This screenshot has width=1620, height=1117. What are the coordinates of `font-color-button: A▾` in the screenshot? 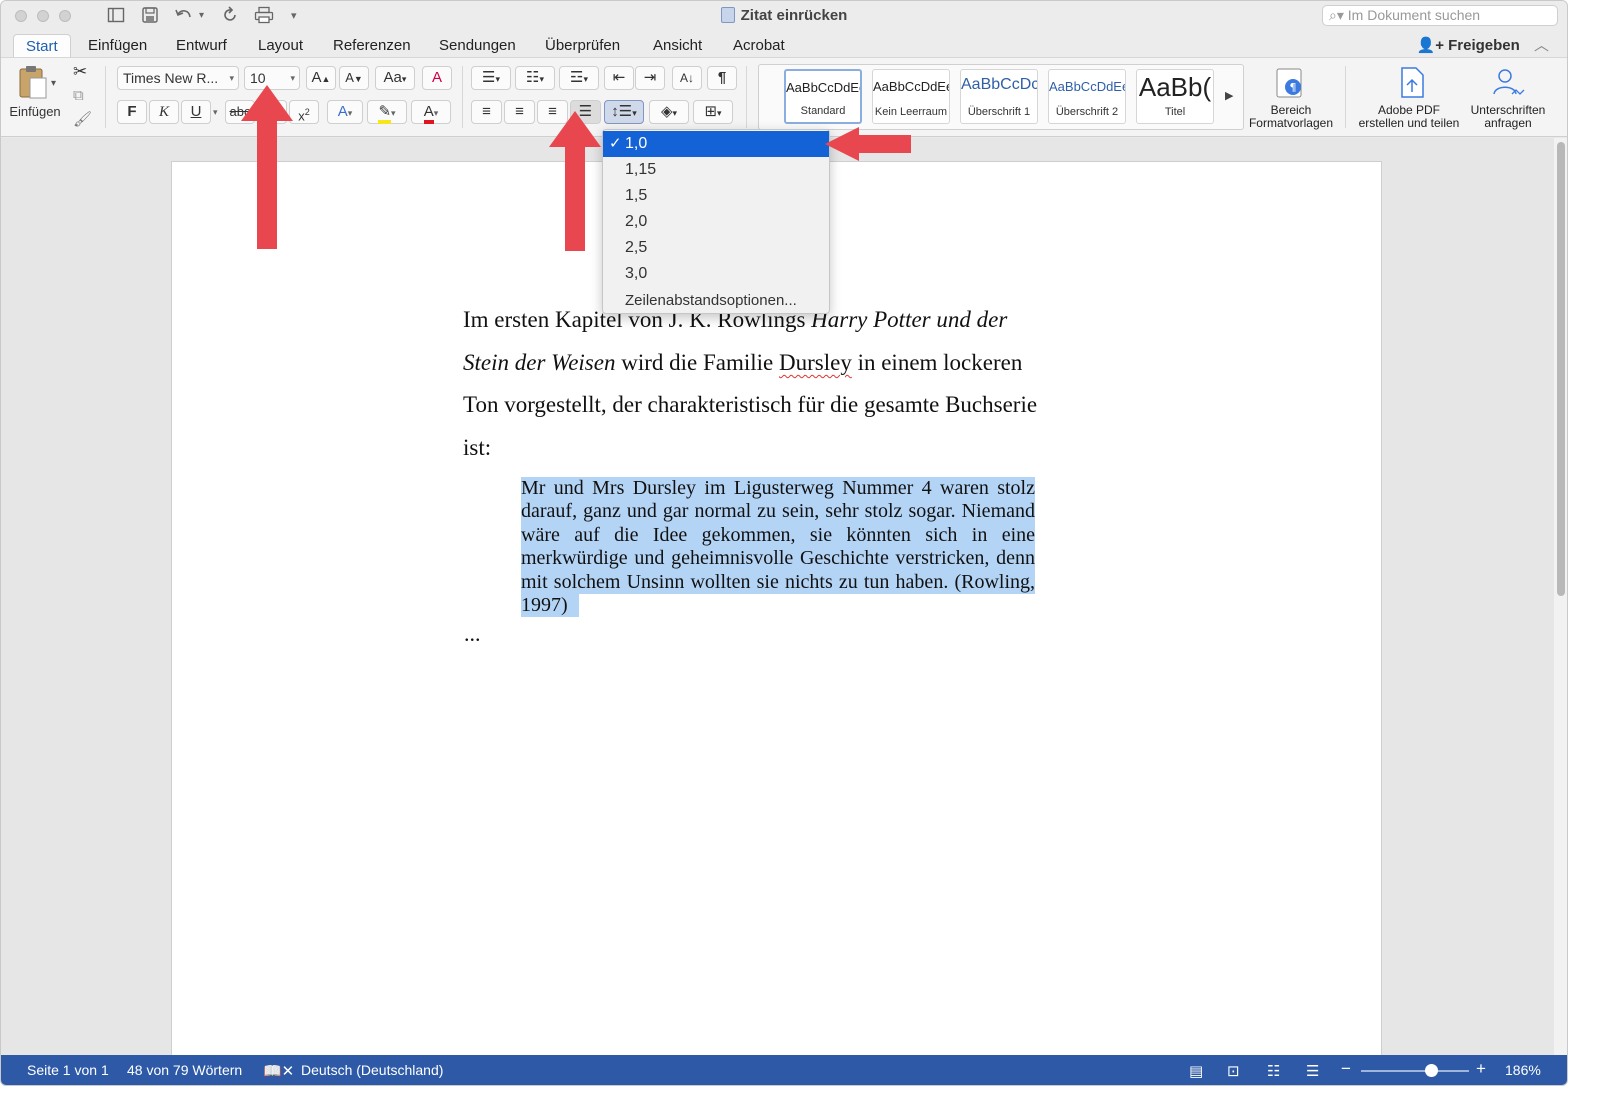 It's located at (431, 112).